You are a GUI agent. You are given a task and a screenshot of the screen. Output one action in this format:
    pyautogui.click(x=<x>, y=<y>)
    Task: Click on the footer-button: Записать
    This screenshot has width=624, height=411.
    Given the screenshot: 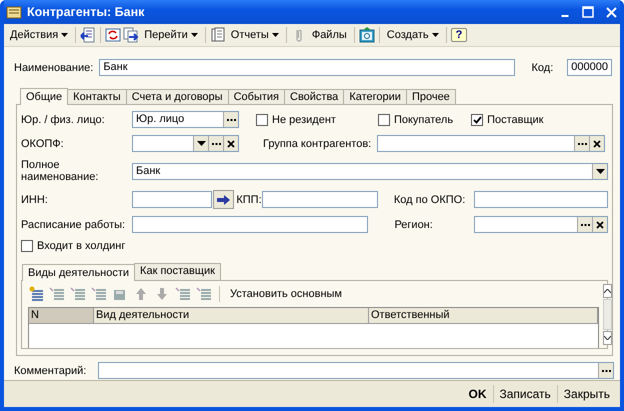 What is the action you would take?
    pyautogui.click(x=524, y=394)
    